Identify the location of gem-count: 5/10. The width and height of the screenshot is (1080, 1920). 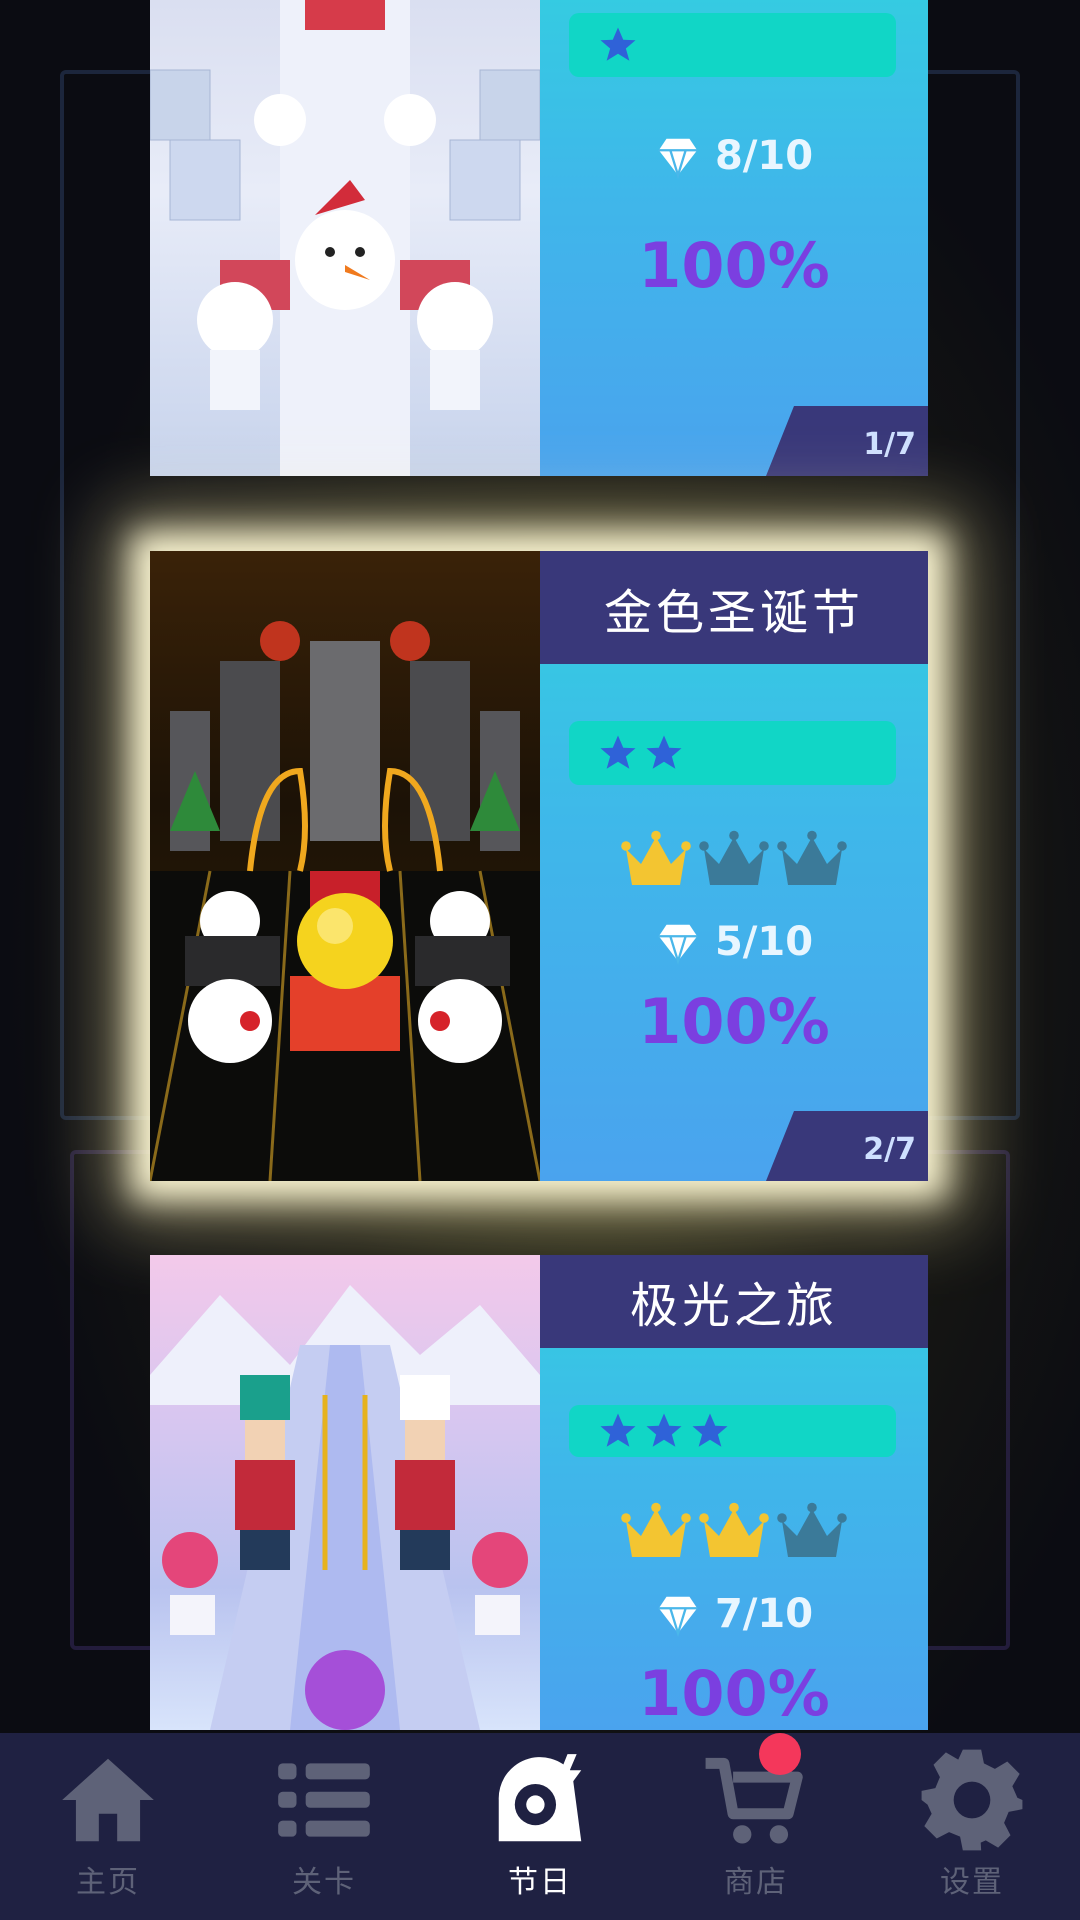
(734, 942).